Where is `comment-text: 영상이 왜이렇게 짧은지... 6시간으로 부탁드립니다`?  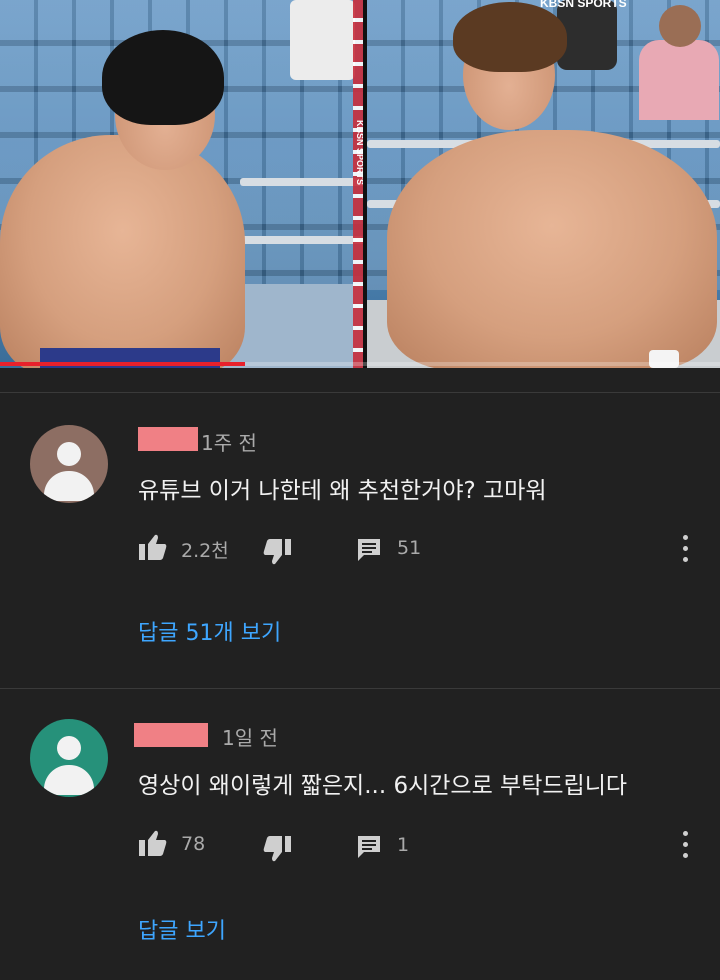
comment-text: 영상이 왜이렇게 짧은지... 6시간으로 부탁드립니다 is located at coordinates (383, 786).